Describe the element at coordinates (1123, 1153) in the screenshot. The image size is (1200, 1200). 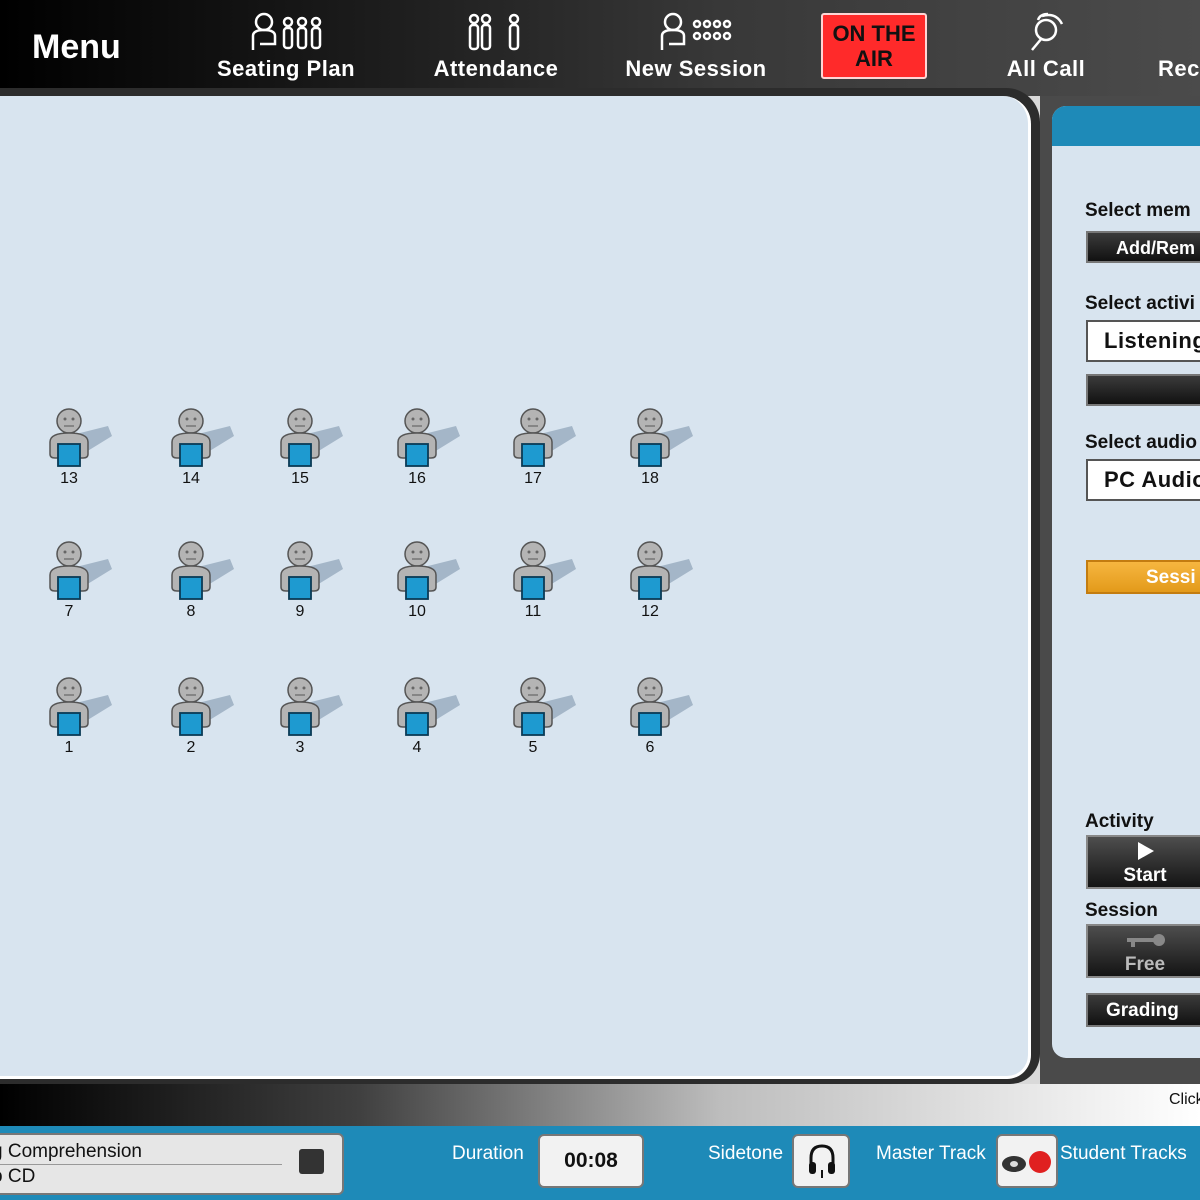
I see `student-tracks-label: Student Tracks` at that location.